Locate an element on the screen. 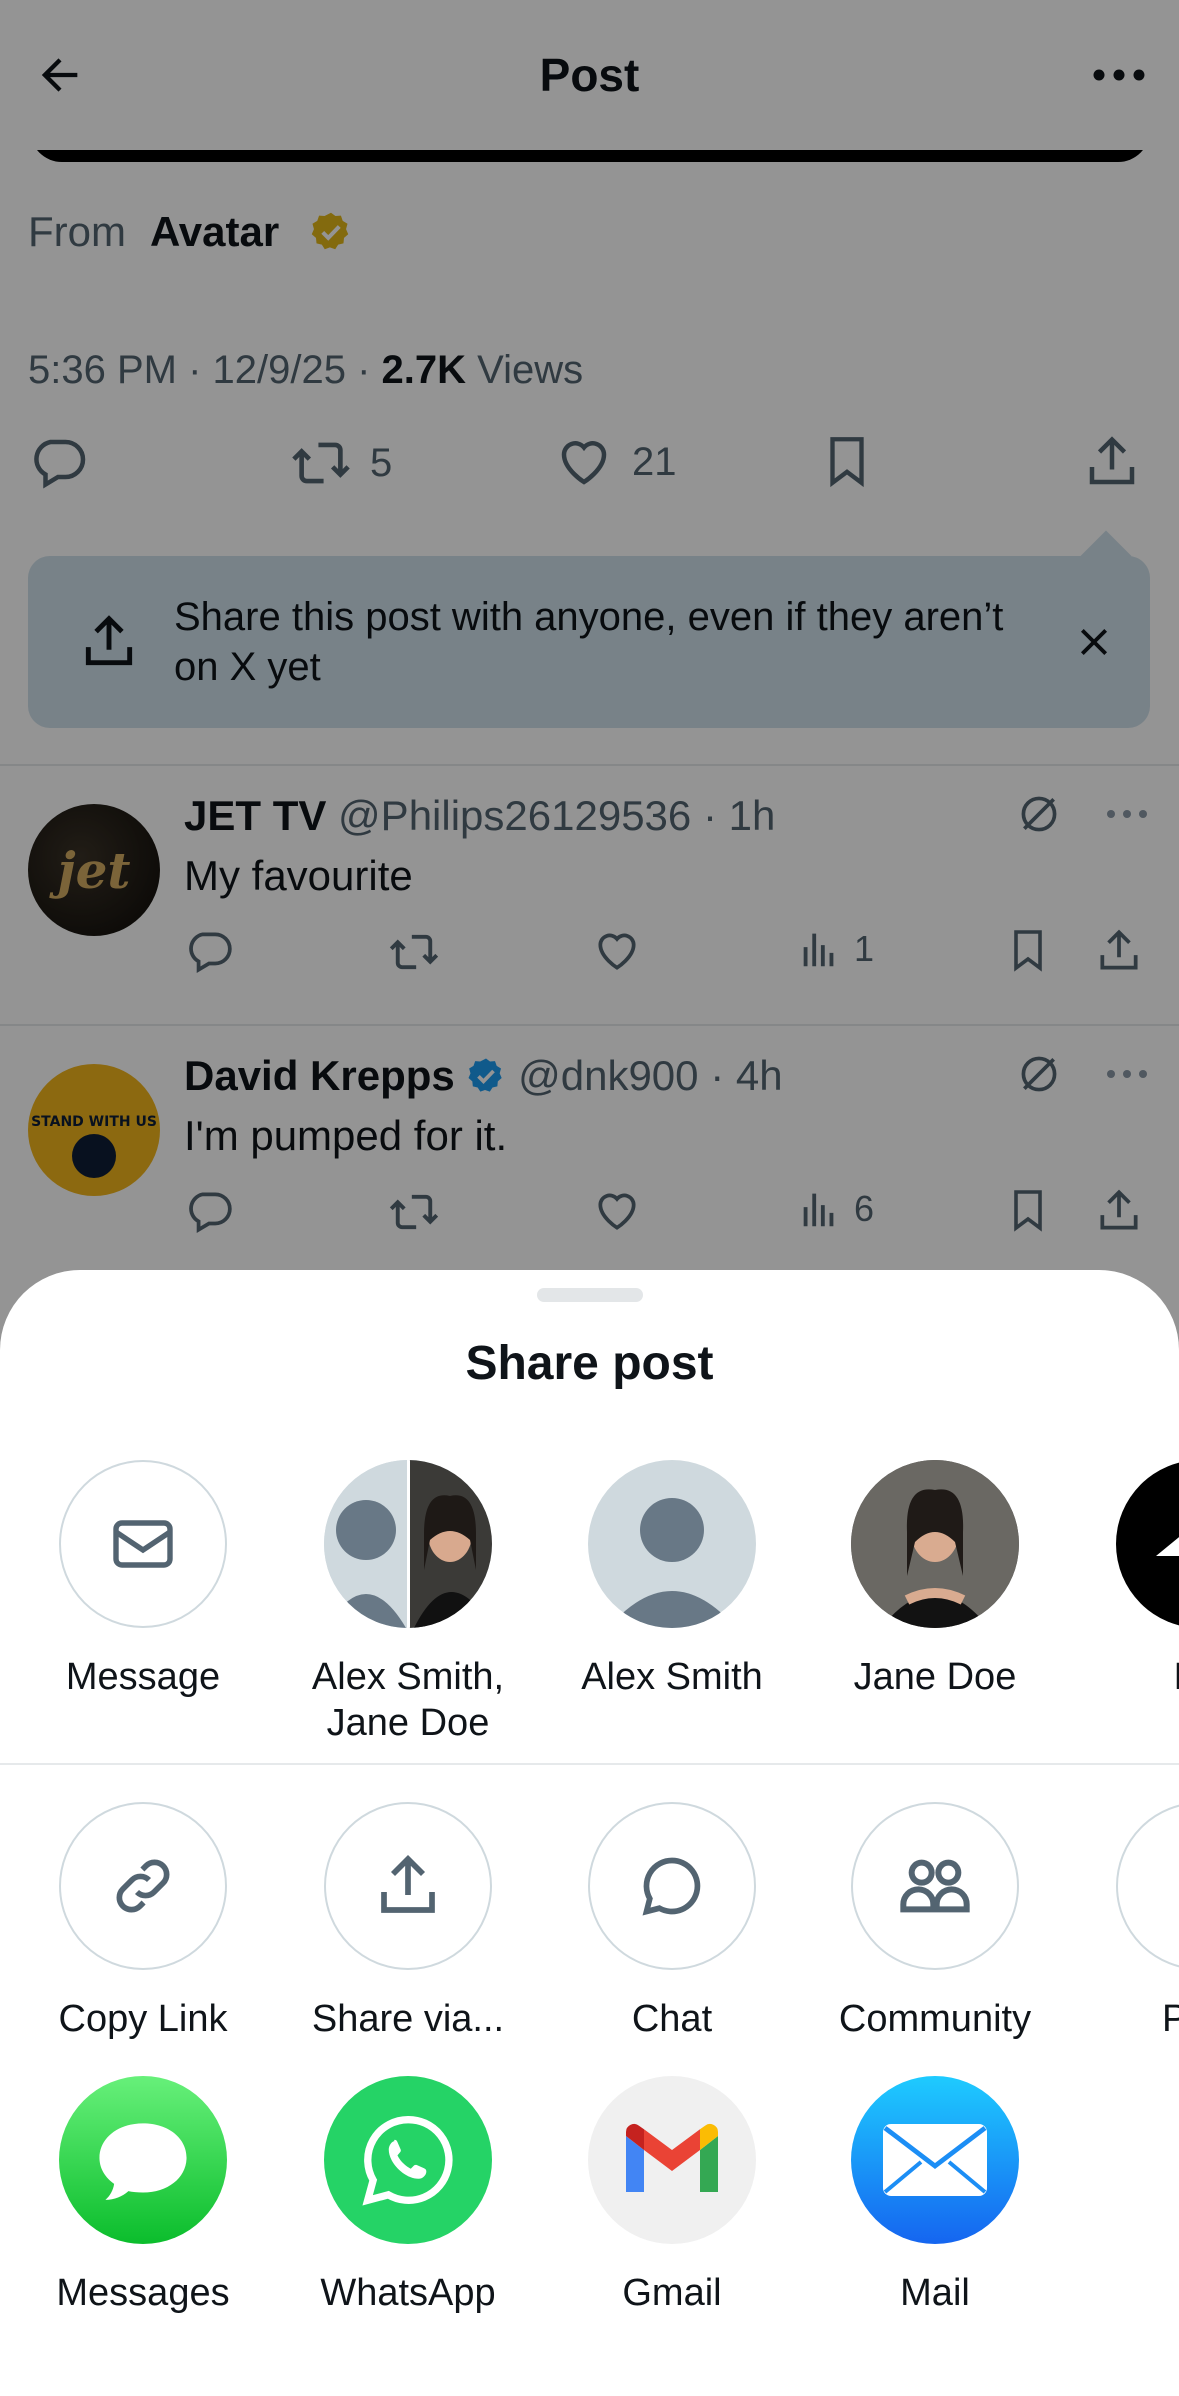 The width and height of the screenshot is (1179, 2396). share-target-group: Alex Smith, Jane Doe is located at coordinates (408, 1603).